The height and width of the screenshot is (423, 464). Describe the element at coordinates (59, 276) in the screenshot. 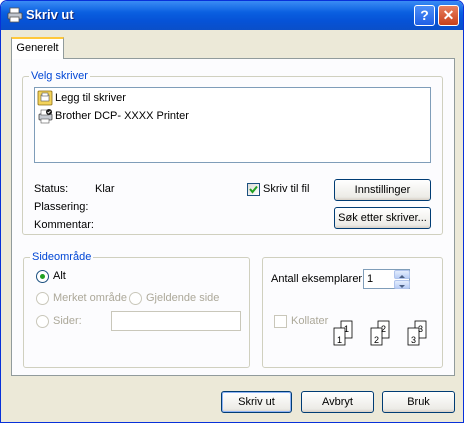

I see `radio-all-label: Alt` at that location.